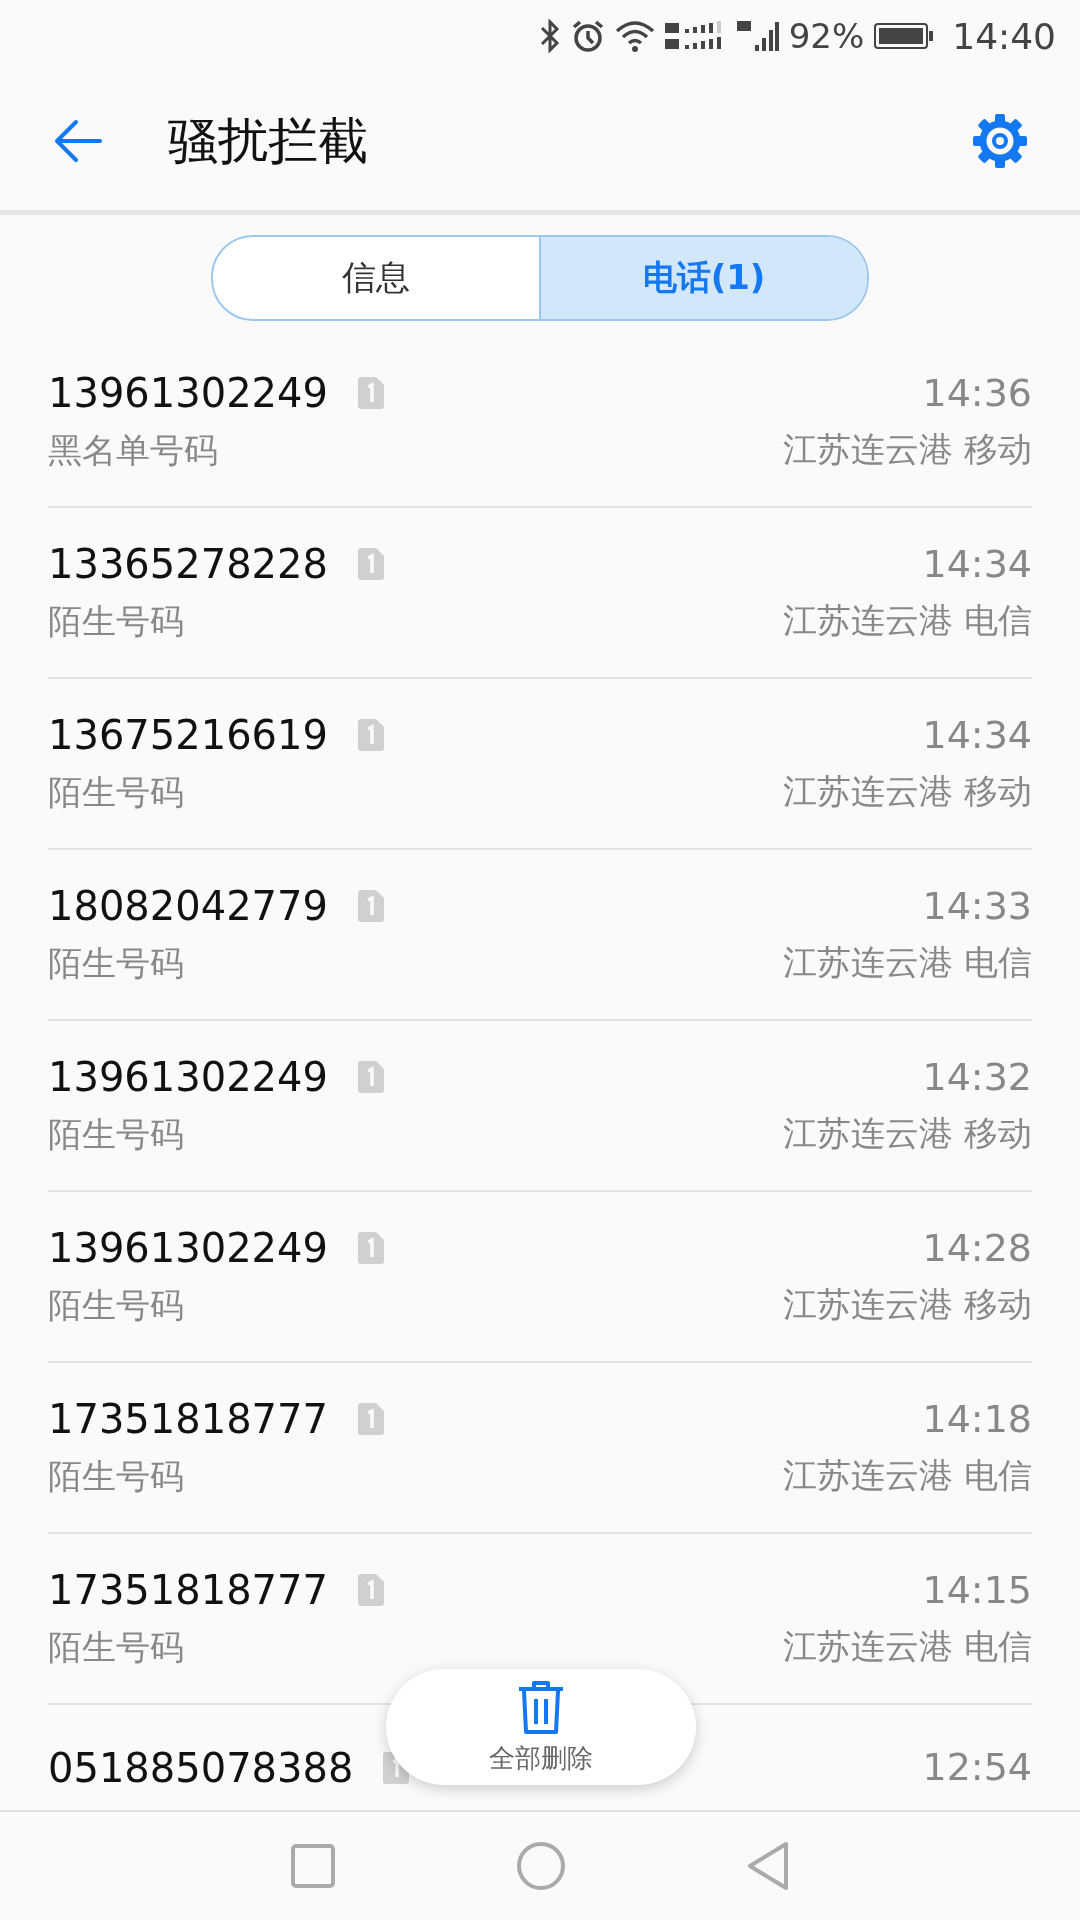  Describe the element at coordinates (1000, 141) in the screenshot. I see `settings-icon` at that location.